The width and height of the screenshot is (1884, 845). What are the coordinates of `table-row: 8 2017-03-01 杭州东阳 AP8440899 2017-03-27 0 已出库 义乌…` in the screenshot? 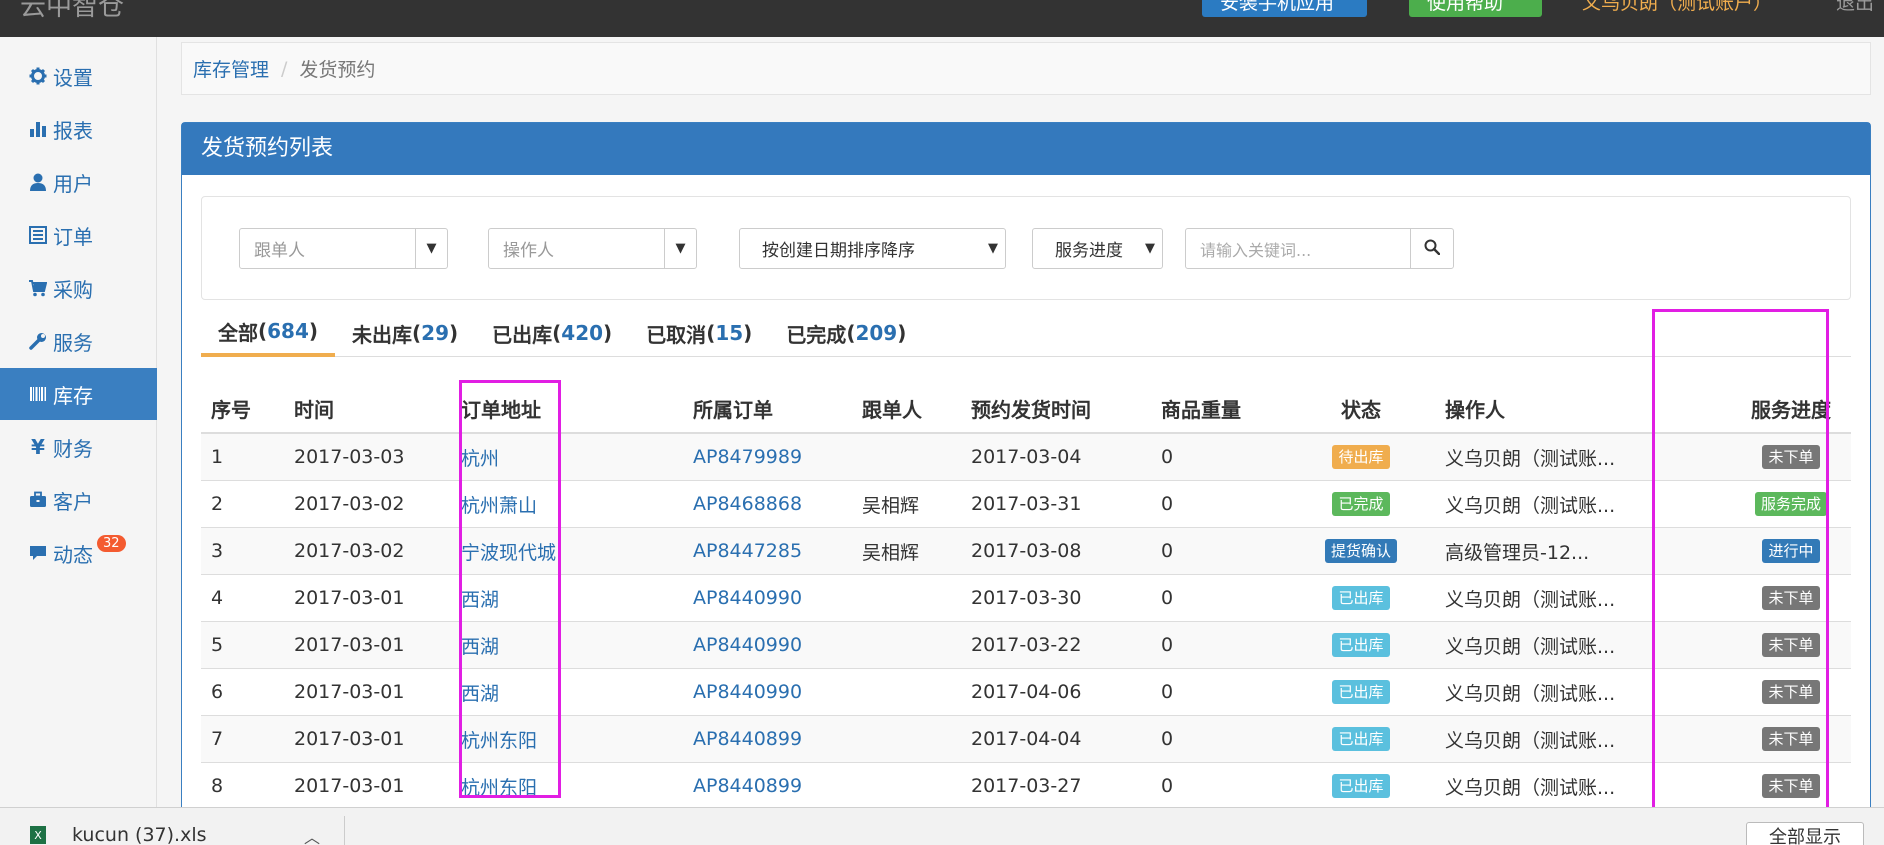 It's located at (1026, 786).